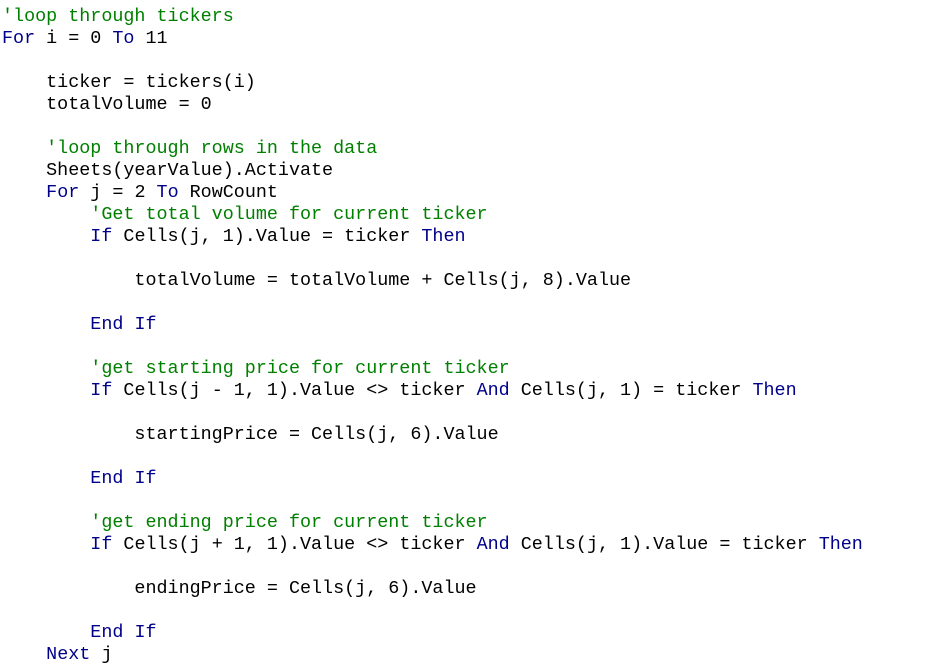 This screenshot has height=664, width=950. I want to click on code-line: totalVolume = 0, so click(107, 105).